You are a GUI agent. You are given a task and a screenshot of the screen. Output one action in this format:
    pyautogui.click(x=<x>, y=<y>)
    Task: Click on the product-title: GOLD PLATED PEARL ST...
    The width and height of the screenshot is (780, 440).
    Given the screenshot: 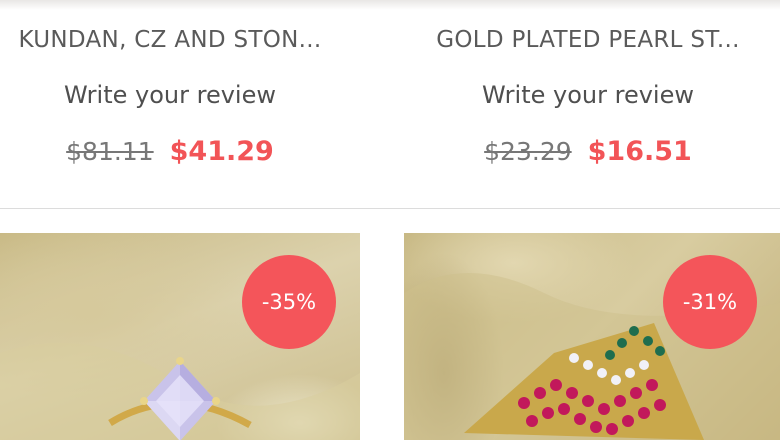 What is the action you would take?
    pyautogui.click(x=588, y=40)
    